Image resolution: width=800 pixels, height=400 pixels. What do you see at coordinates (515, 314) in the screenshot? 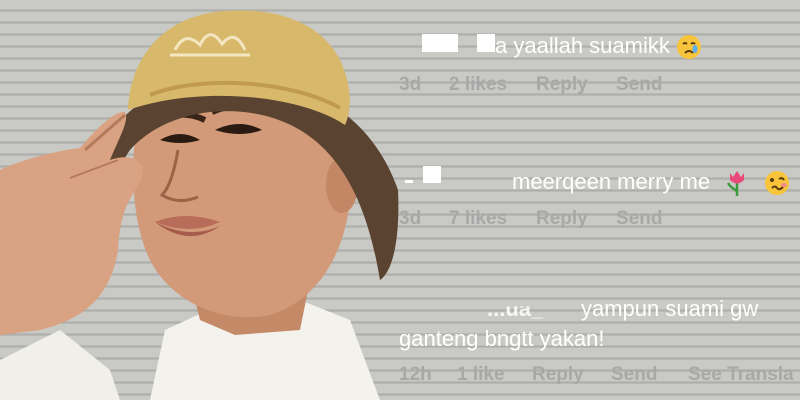
I see `comment-username: ...ua_` at bounding box center [515, 314].